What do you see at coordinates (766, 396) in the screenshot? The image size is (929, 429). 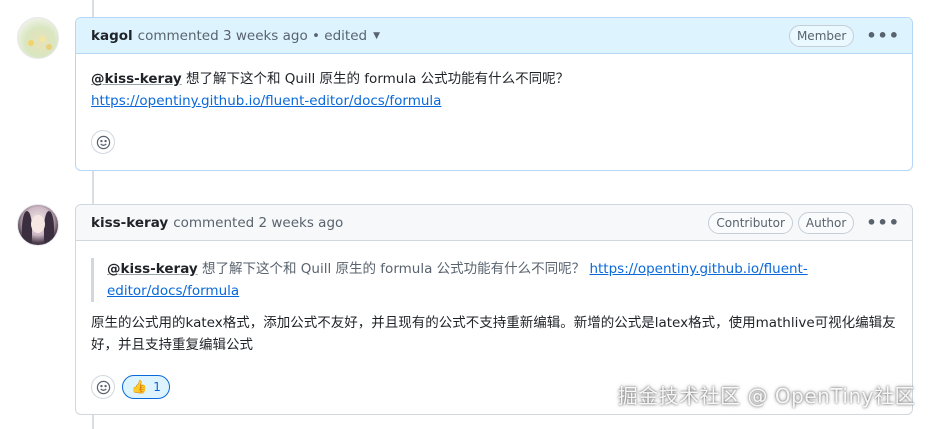 I see `watermark: 掘金技术社区 @ OpenTiny社区` at bounding box center [766, 396].